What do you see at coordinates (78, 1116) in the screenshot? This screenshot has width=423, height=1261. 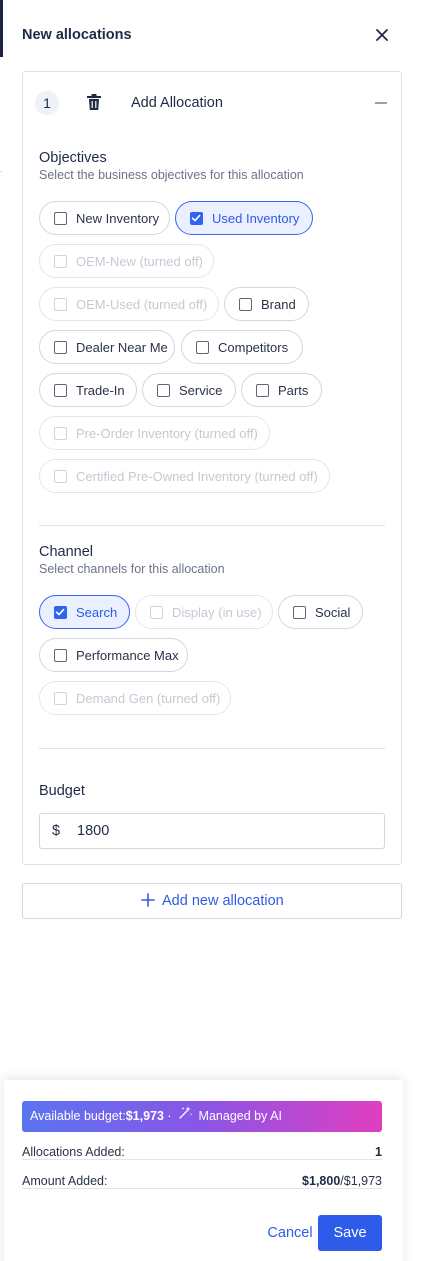 I see `banner-label: Available budget:` at bounding box center [78, 1116].